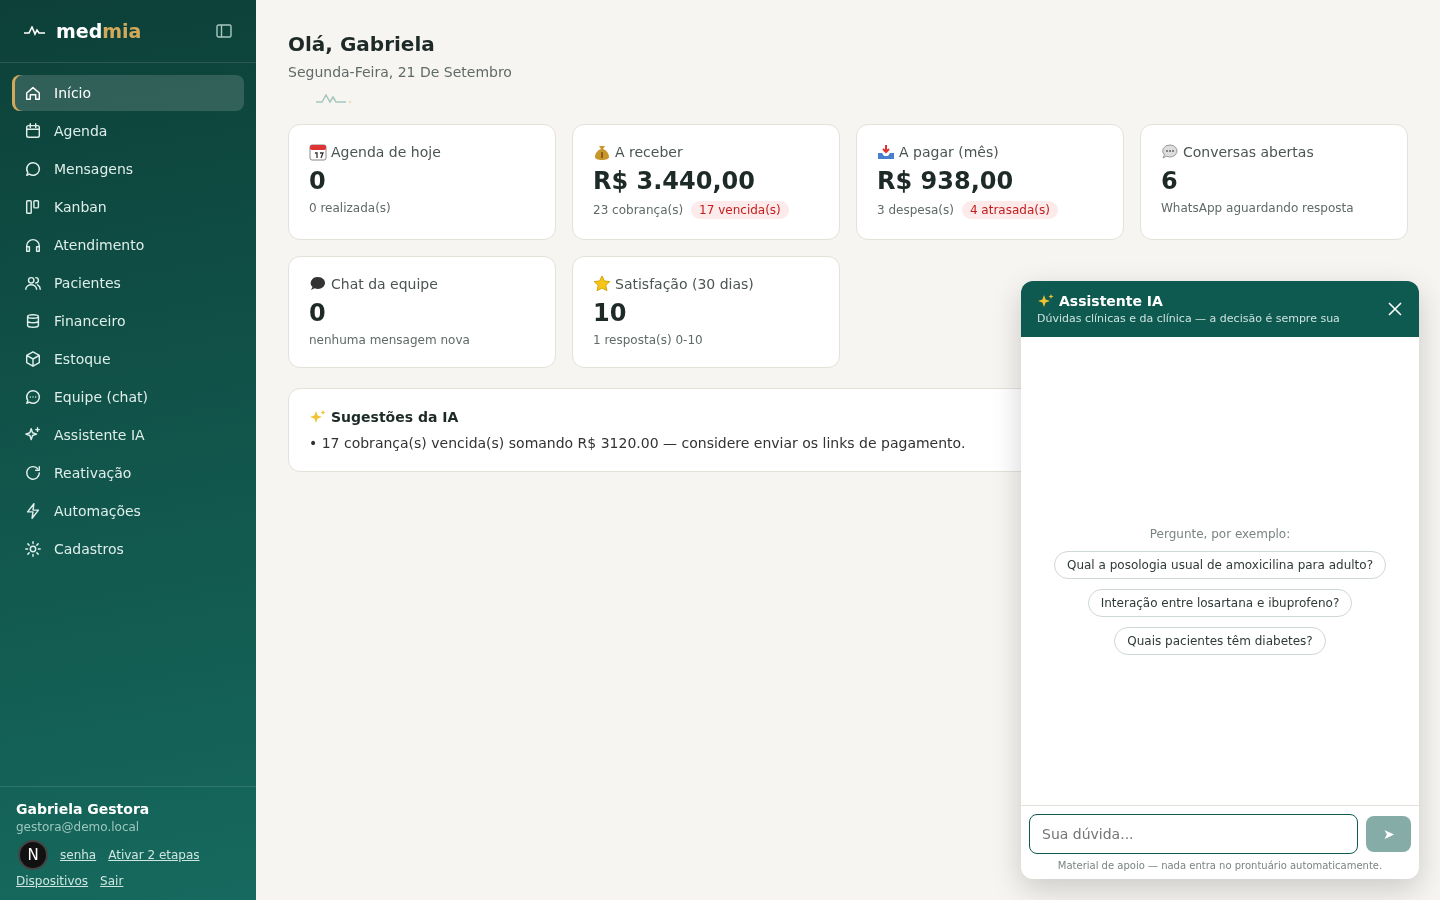 The width and height of the screenshot is (1440, 900). Describe the element at coordinates (1009, 210) in the screenshot. I see `alert-badge: 4 atrasada(s)` at that location.